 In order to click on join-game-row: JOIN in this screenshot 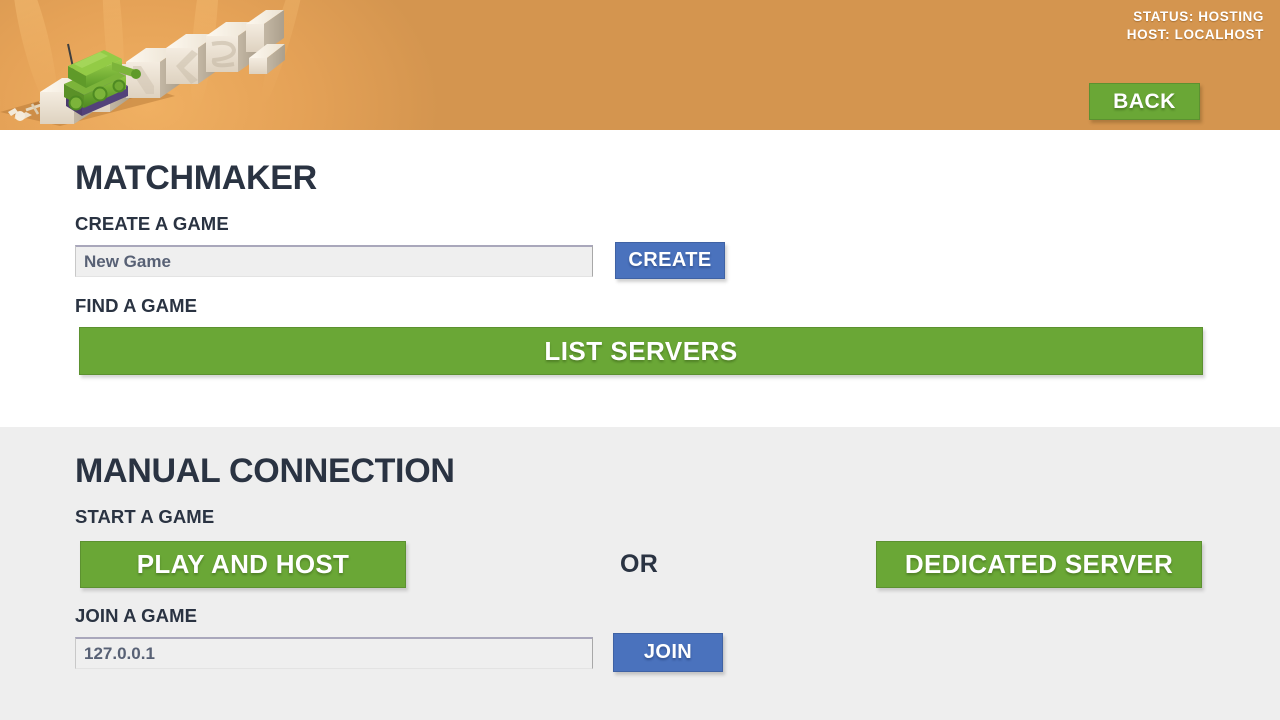, I will do `click(640, 653)`.